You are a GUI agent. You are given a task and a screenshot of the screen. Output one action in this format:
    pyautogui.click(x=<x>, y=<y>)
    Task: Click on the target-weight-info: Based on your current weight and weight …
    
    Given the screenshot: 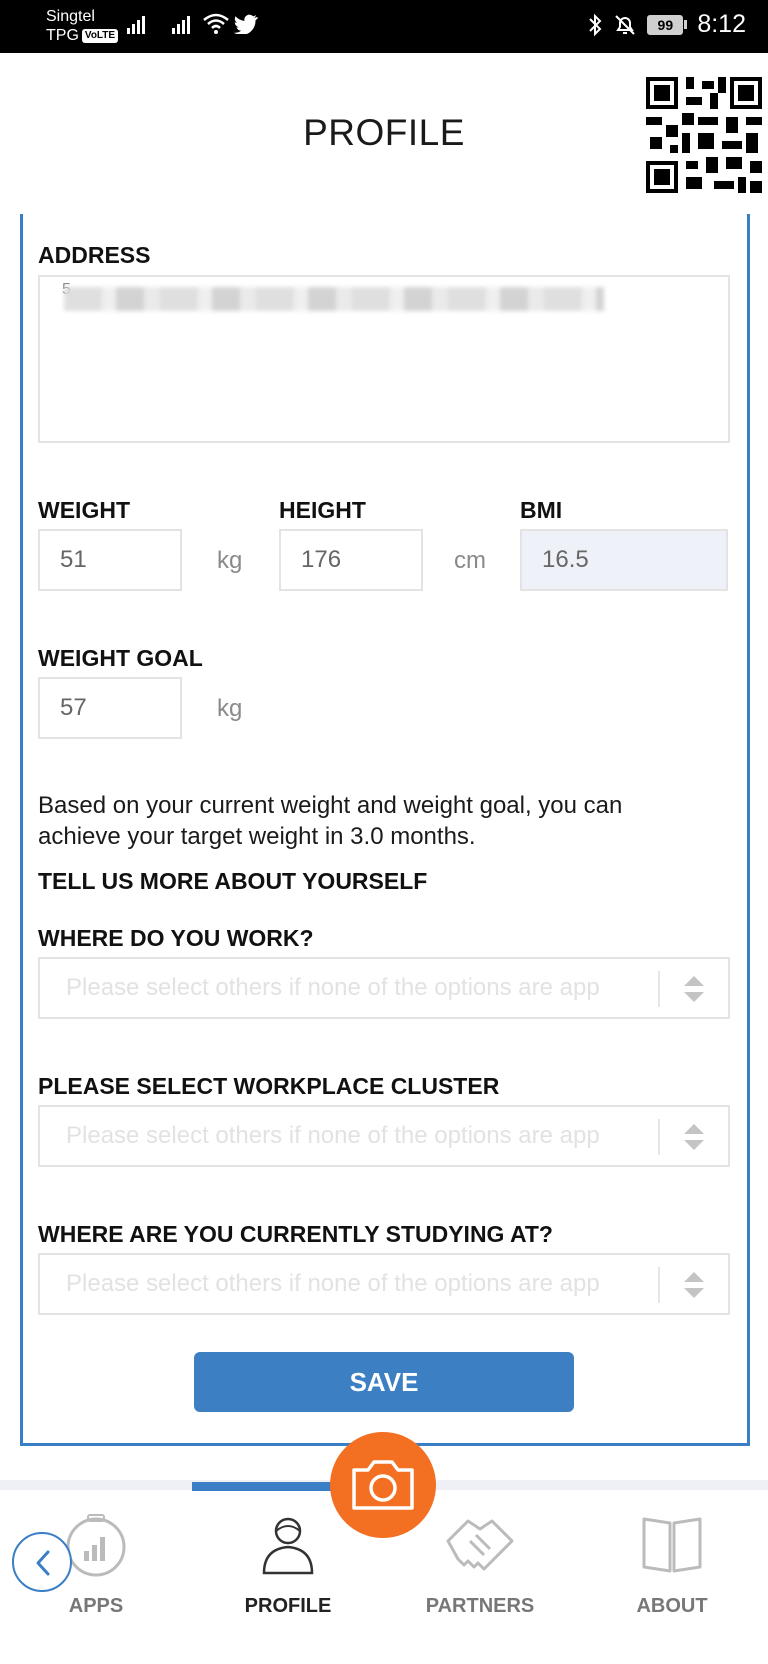 What is the action you would take?
    pyautogui.click(x=330, y=821)
    